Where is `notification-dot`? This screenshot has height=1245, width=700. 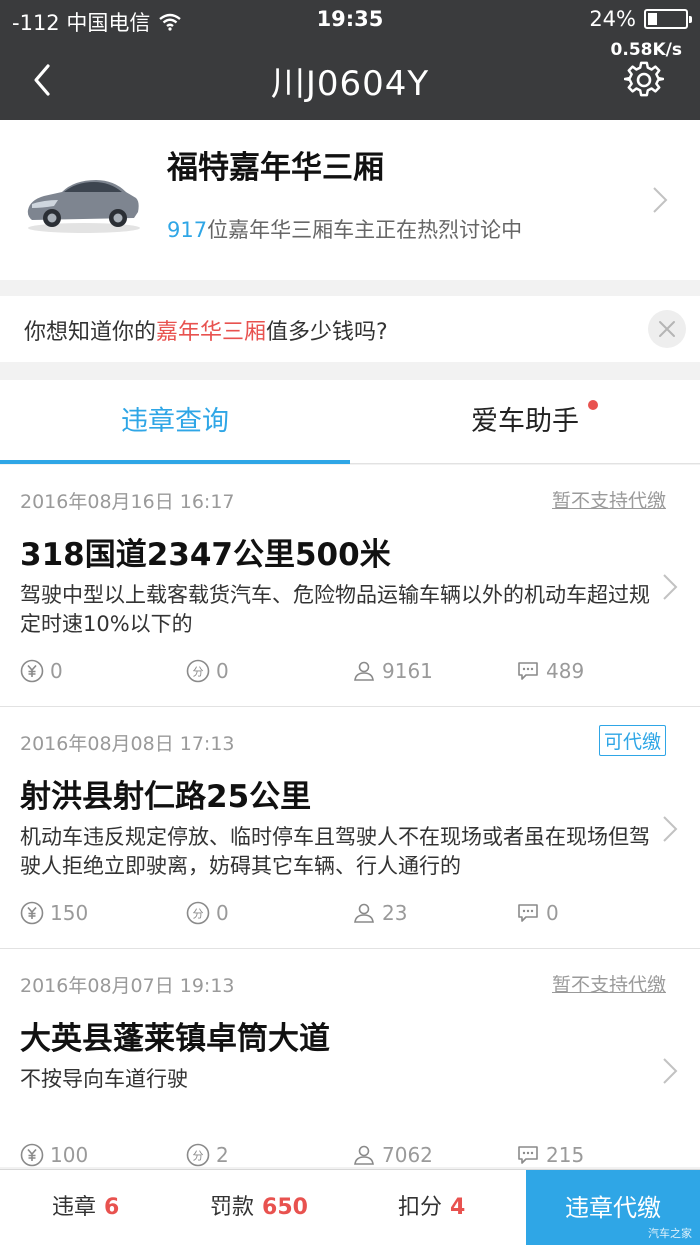 notification-dot is located at coordinates (593, 405).